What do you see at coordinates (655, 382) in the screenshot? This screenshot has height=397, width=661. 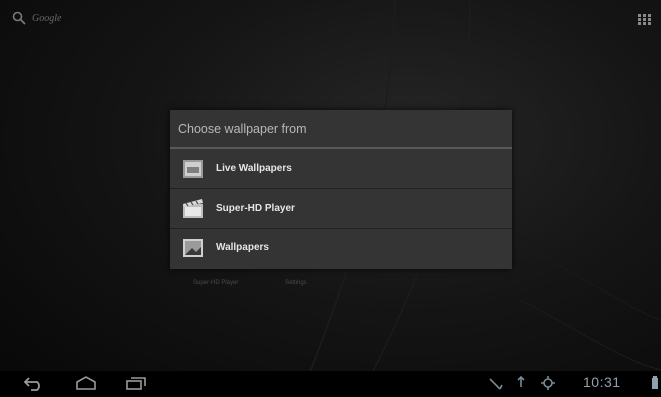 I see `battery-icon` at bounding box center [655, 382].